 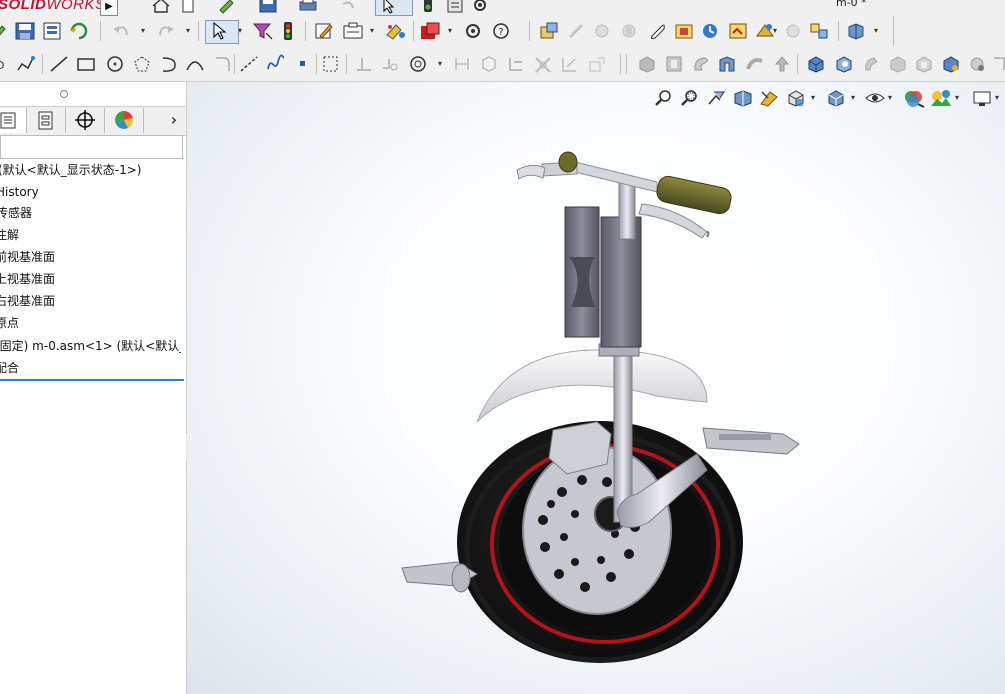 What do you see at coordinates (502, 8) in the screenshot?
I see `title-bar: SOLIDWORKS ▶ m-0 *` at bounding box center [502, 8].